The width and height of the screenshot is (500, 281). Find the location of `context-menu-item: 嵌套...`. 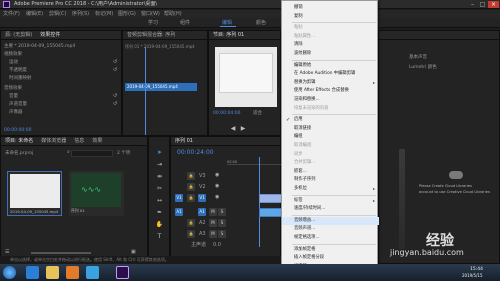

context-menu-item: 嵌套... is located at coordinates (330, 172).